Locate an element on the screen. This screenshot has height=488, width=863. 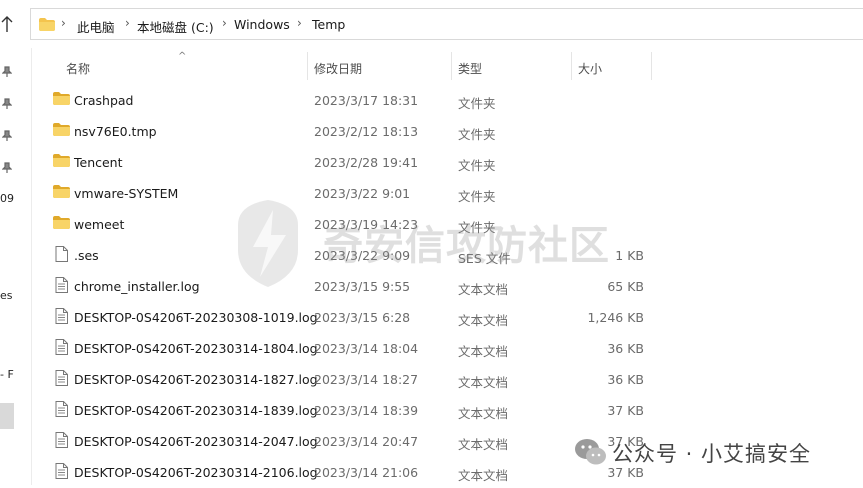
file-name: DESKTOP-0S4206T-20230314-1839.log is located at coordinates (196, 410).